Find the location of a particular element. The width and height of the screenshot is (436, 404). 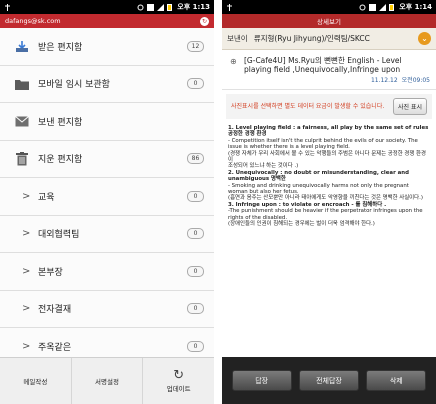

status-bar: 오후 1:14 is located at coordinates (329, 7).